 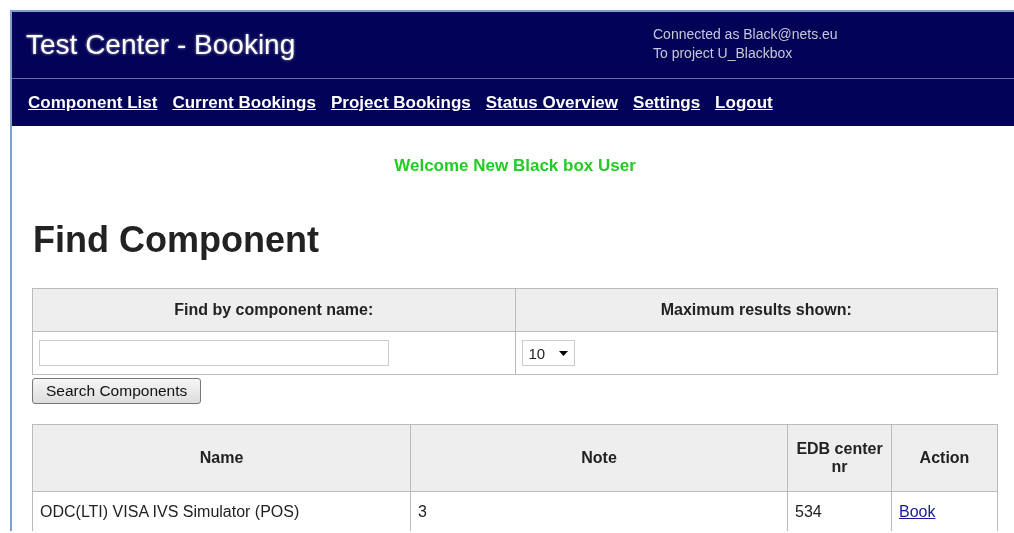 What do you see at coordinates (214, 353) in the screenshot?
I see `component-name-field` at bounding box center [214, 353].